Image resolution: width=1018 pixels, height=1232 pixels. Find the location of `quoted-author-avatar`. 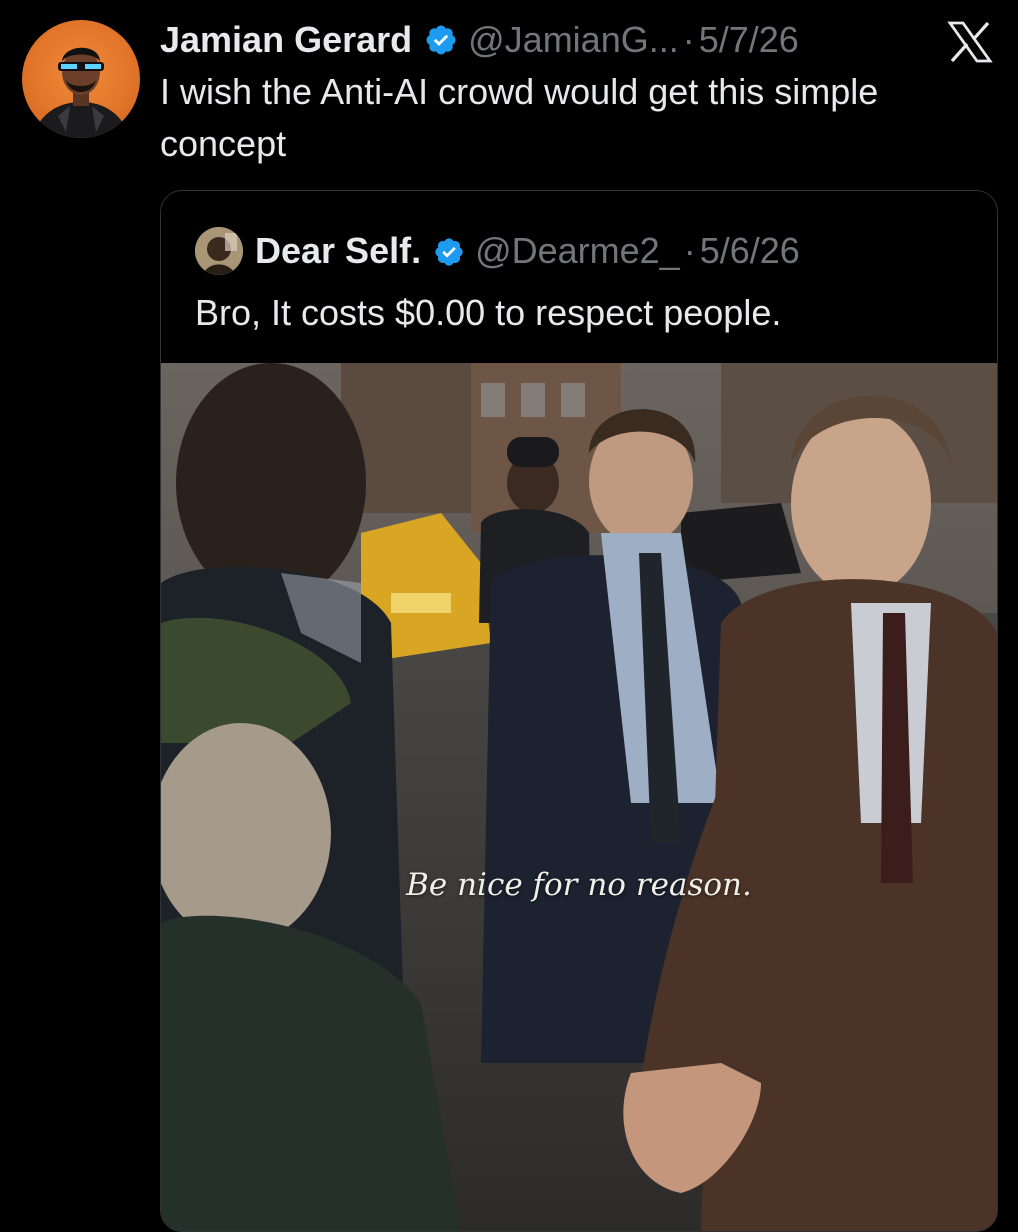

quoted-author-avatar is located at coordinates (219, 251).